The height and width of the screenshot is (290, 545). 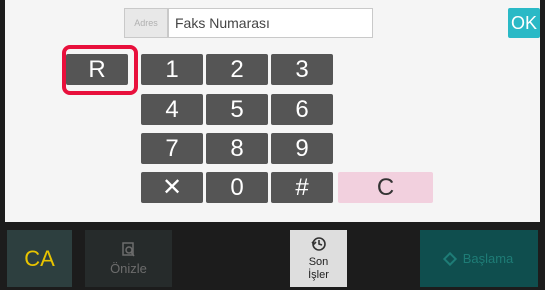 I want to click on key-1: 1, so click(x=172, y=69).